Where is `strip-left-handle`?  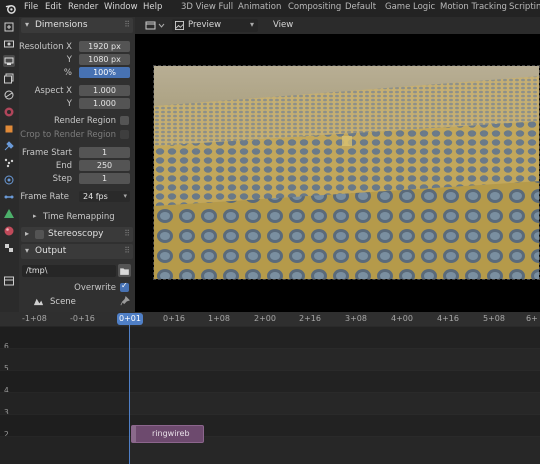 strip-left-handle is located at coordinates (134, 434).